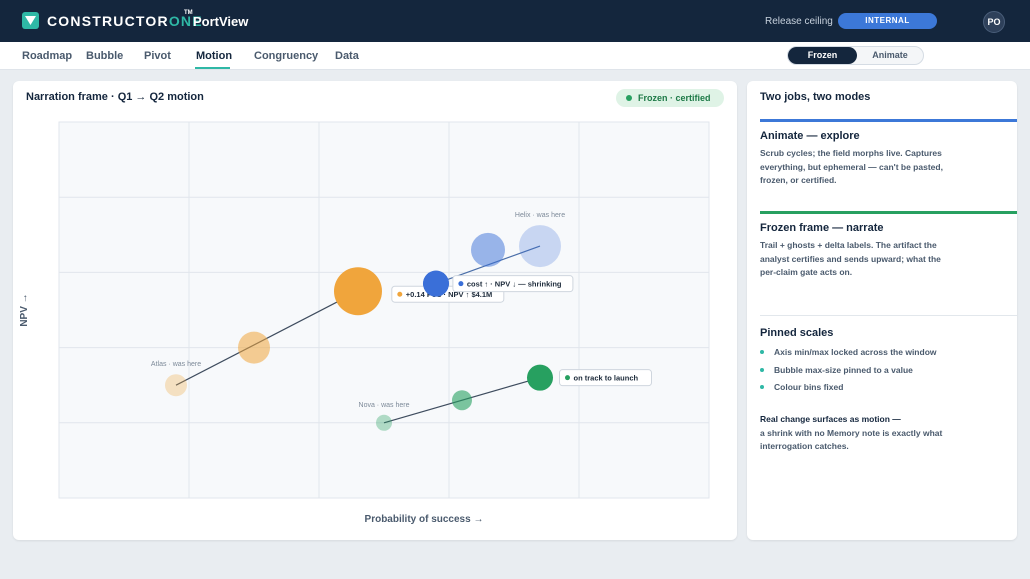  What do you see at coordinates (108, 21) in the screenshot?
I see `brand-main: CONSTRUCTOR` at bounding box center [108, 21].